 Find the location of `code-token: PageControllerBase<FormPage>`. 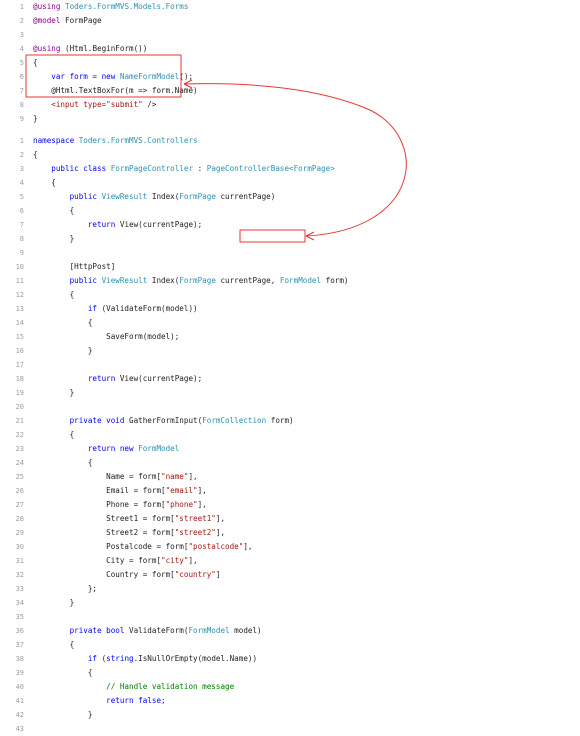

code-token: PageControllerBase<FormPage> is located at coordinates (270, 168).